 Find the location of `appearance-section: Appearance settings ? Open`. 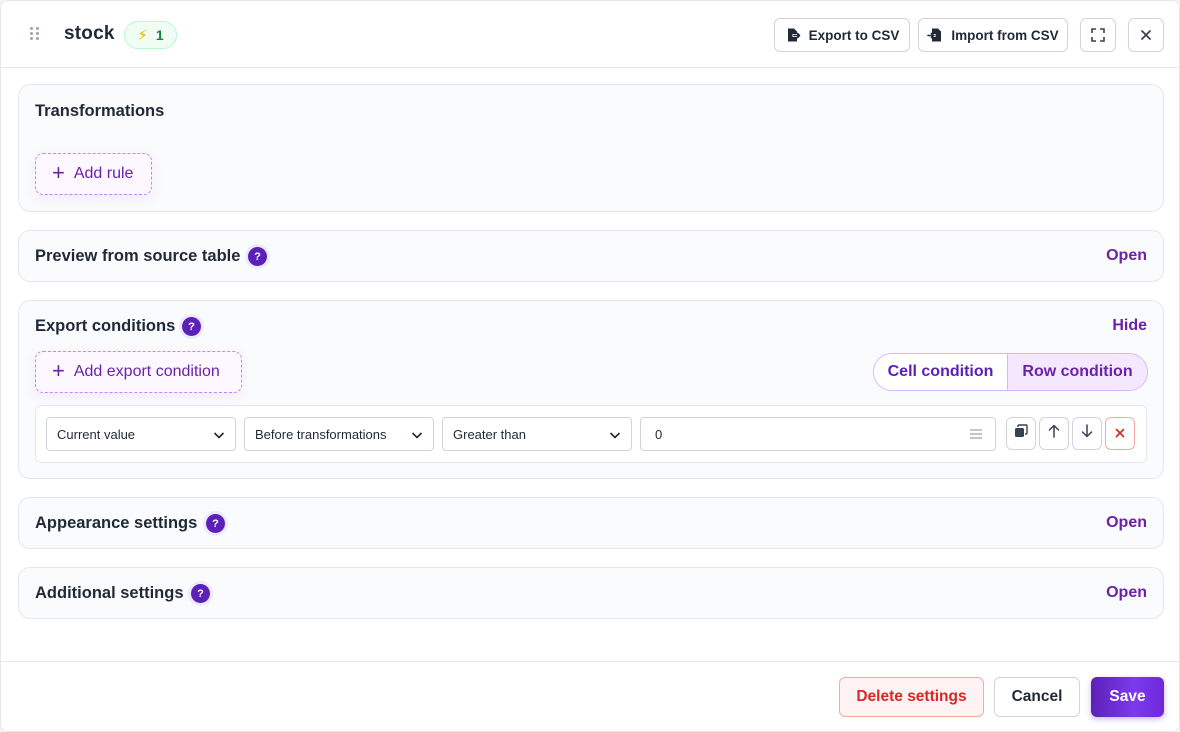

appearance-section: Appearance settings ? Open is located at coordinates (591, 523).